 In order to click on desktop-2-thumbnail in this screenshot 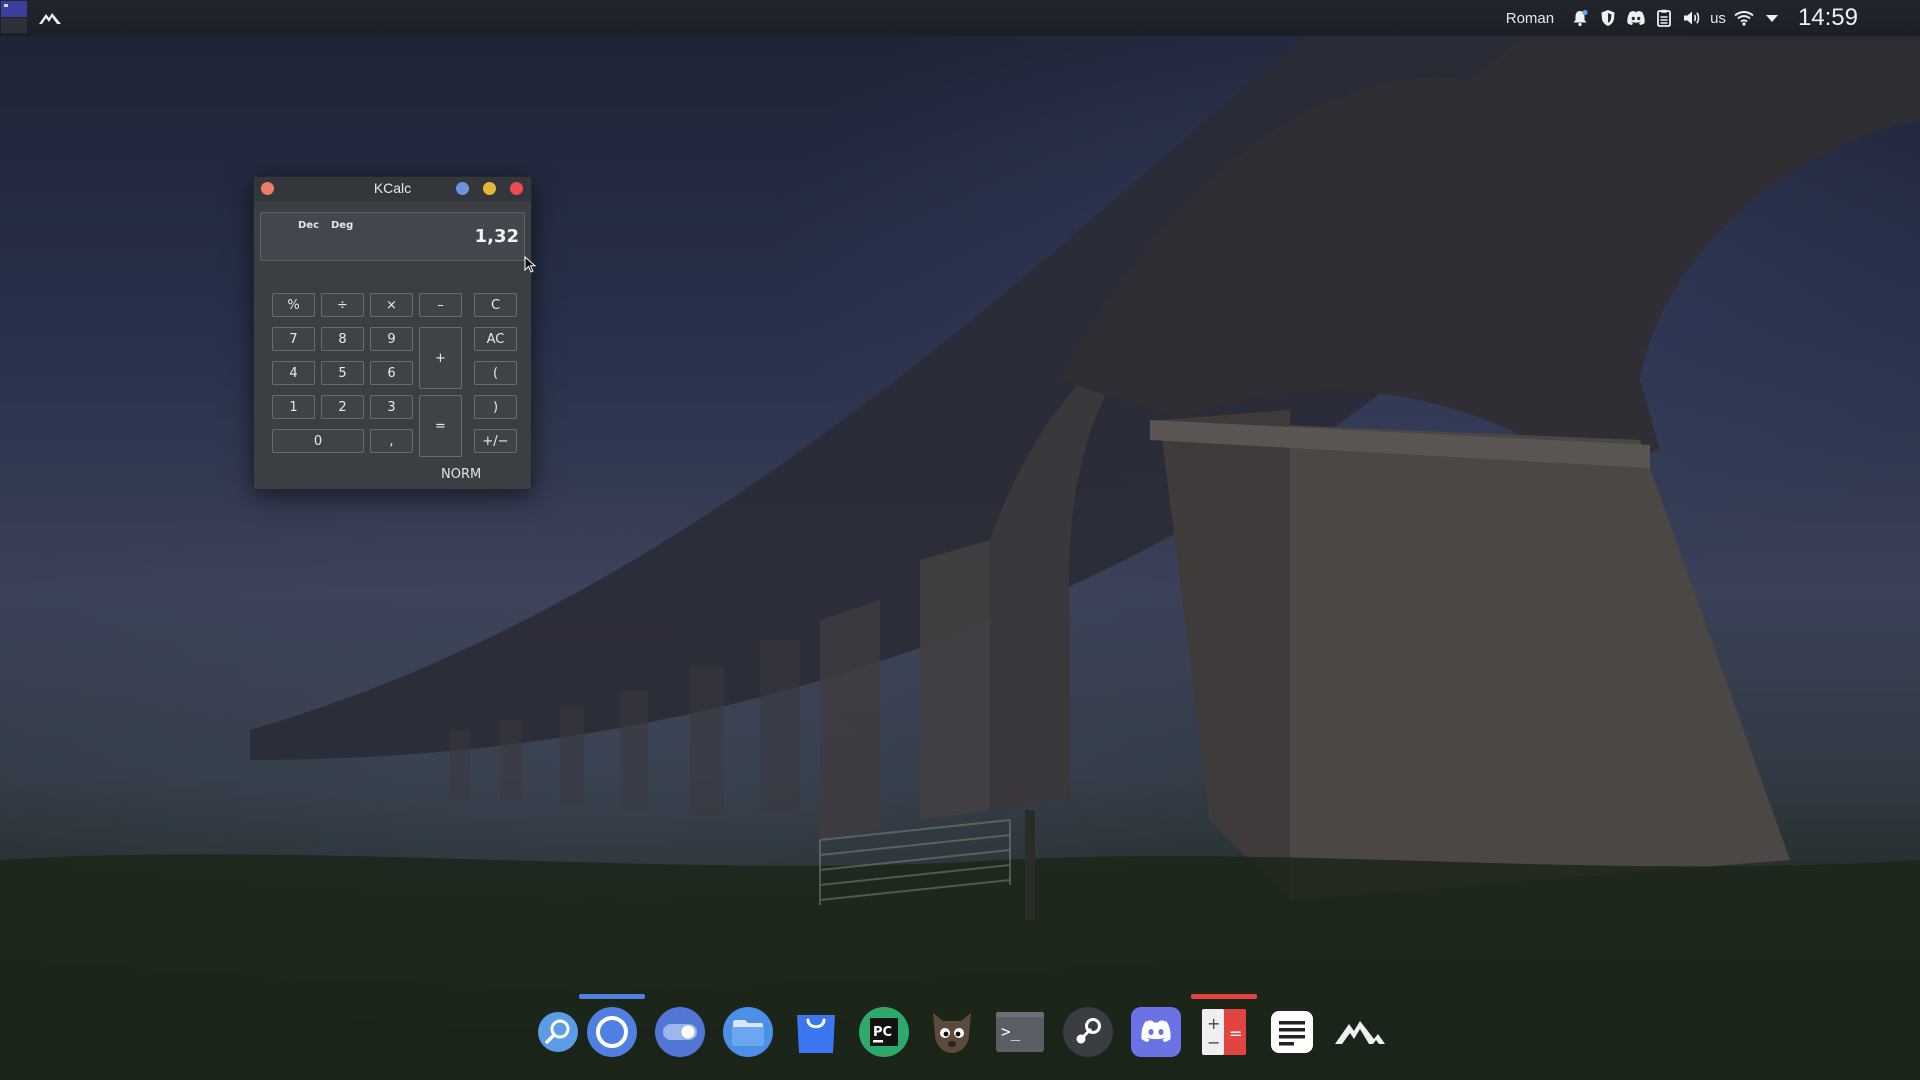, I will do `click(14, 25)`.